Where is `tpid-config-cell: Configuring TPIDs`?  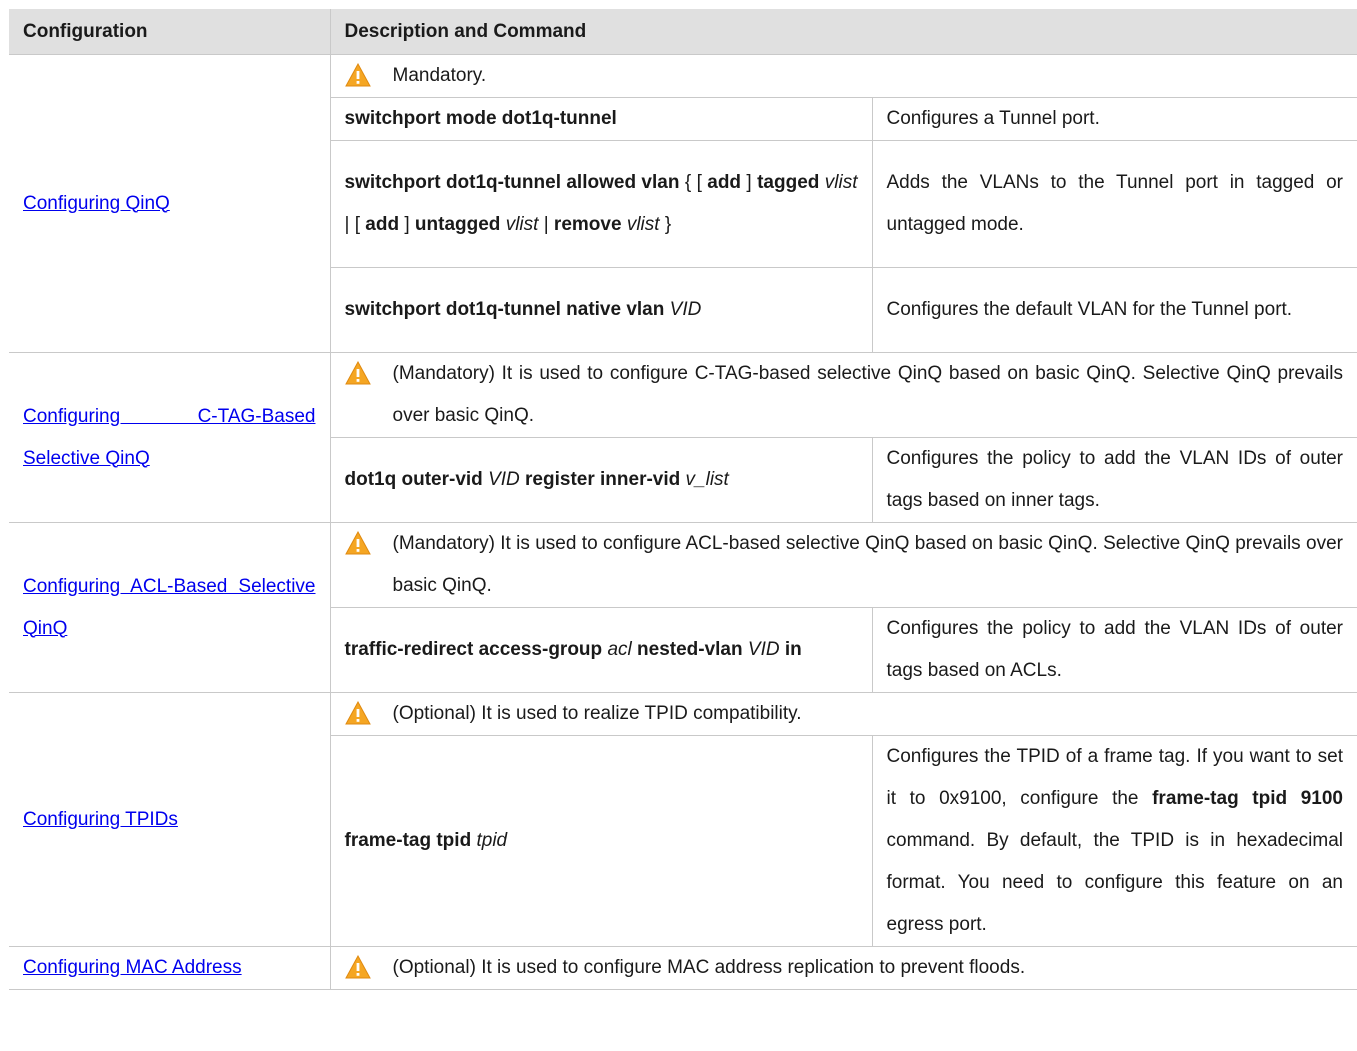
tpid-config-cell: Configuring TPIDs is located at coordinates (170, 819).